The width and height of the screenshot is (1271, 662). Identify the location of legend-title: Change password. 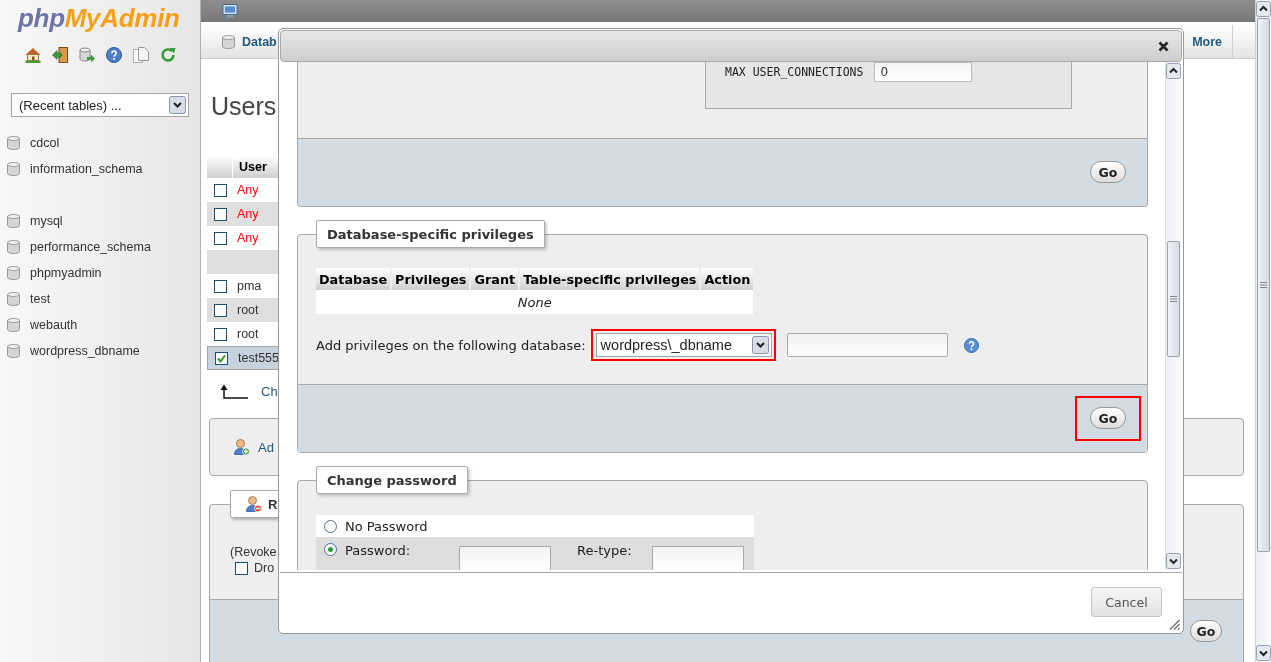
(392, 480).